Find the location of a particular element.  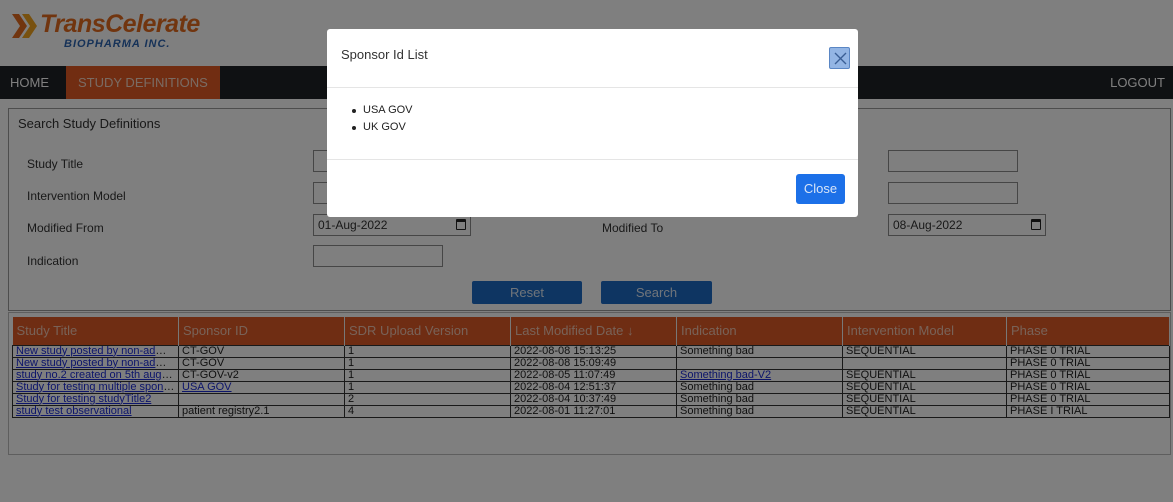

sponsor-id-list: USA GOV UK GOV is located at coordinates (381, 119).